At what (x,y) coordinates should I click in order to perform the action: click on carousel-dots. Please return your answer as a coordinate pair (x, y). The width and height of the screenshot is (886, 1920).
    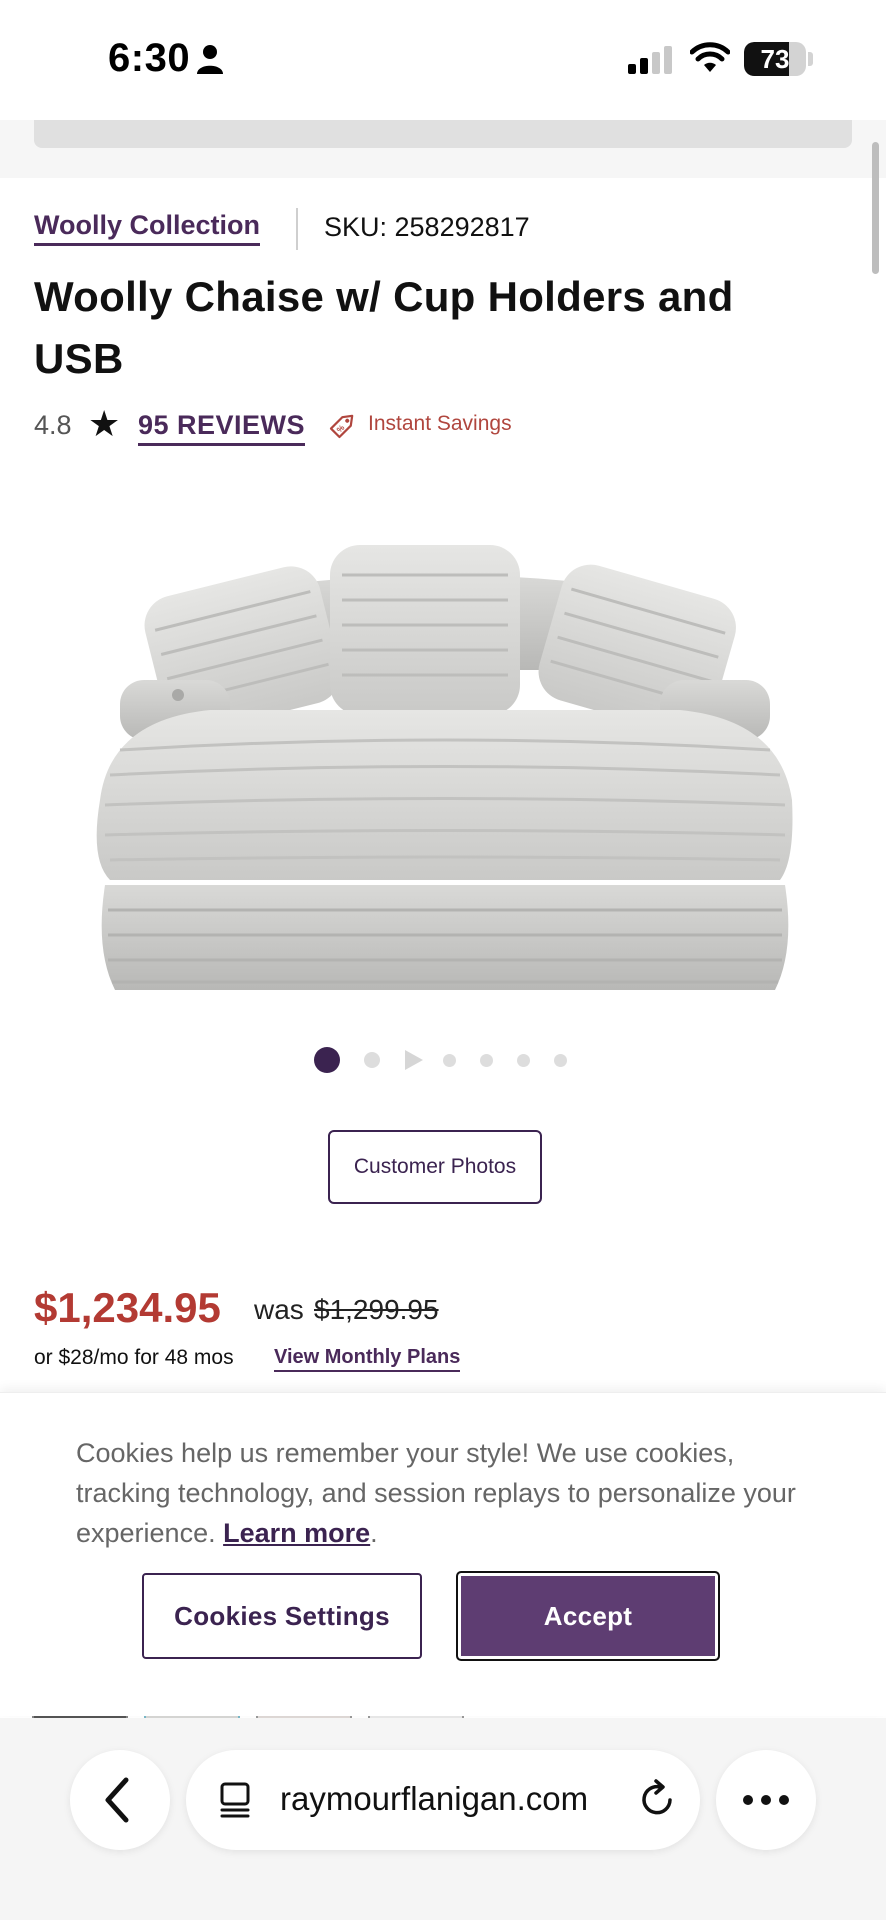
    Looking at the image, I should click on (443, 1060).